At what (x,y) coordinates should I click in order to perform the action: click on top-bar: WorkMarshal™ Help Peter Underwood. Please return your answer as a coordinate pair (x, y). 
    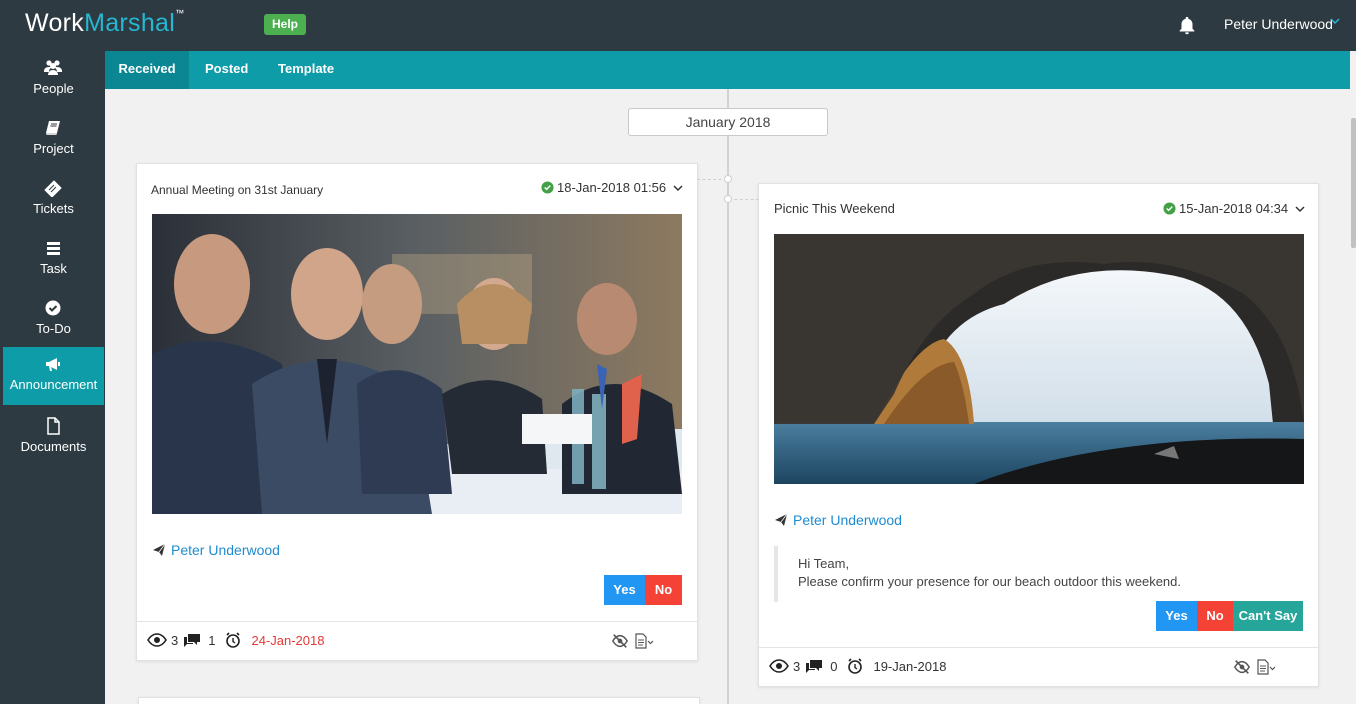
    Looking at the image, I should click on (678, 25).